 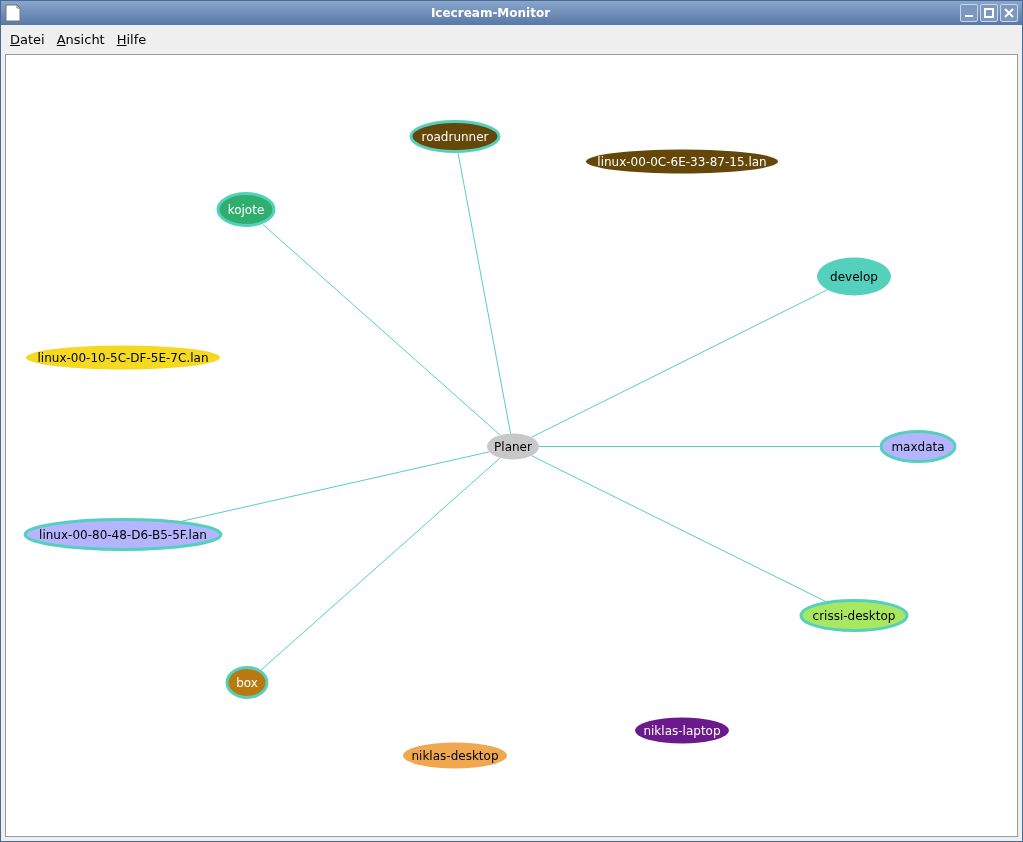 What do you see at coordinates (854, 277) in the screenshot?
I see `node-label: develop` at bounding box center [854, 277].